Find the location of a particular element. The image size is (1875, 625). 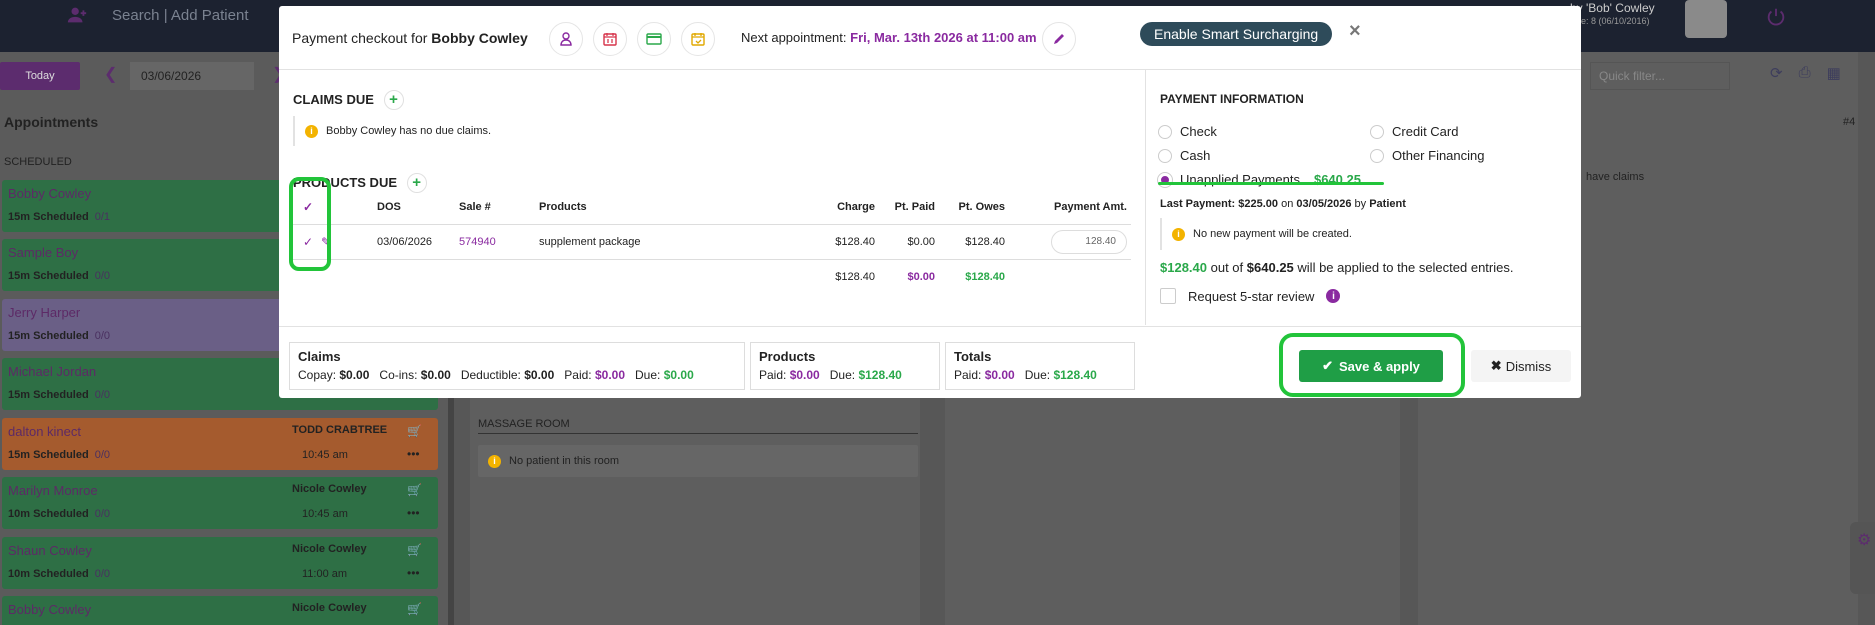

patient-name: Bobby Cowley is located at coordinates (479, 38).